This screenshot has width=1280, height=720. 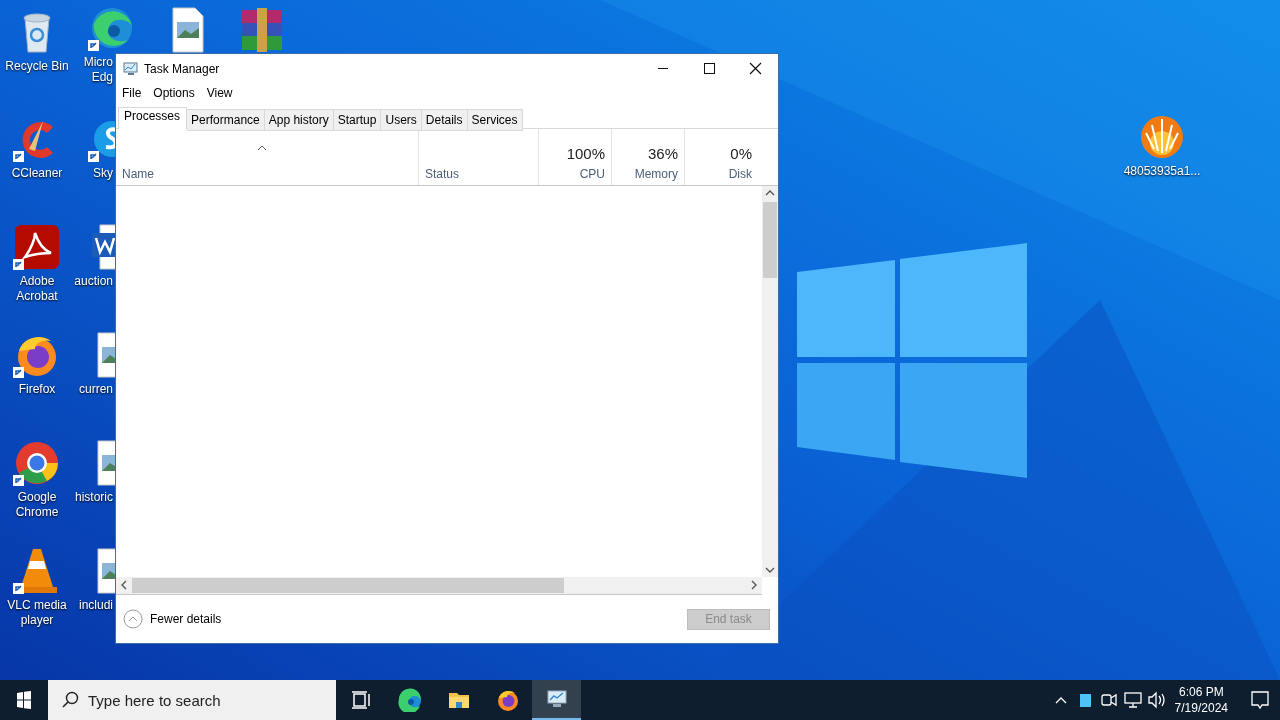 What do you see at coordinates (592, 174) in the screenshot?
I see `column-label: CPU` at bounding box center [592, 174].